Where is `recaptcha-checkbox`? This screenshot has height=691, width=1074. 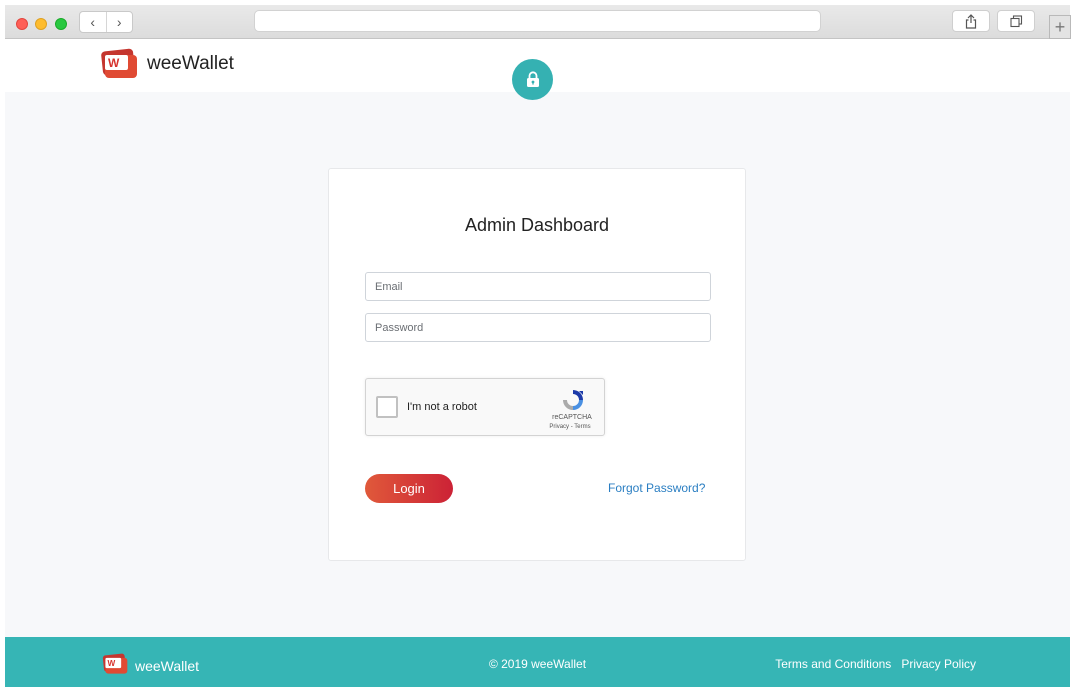
recaptcha-checkbox is located at coordinates (387, 407).